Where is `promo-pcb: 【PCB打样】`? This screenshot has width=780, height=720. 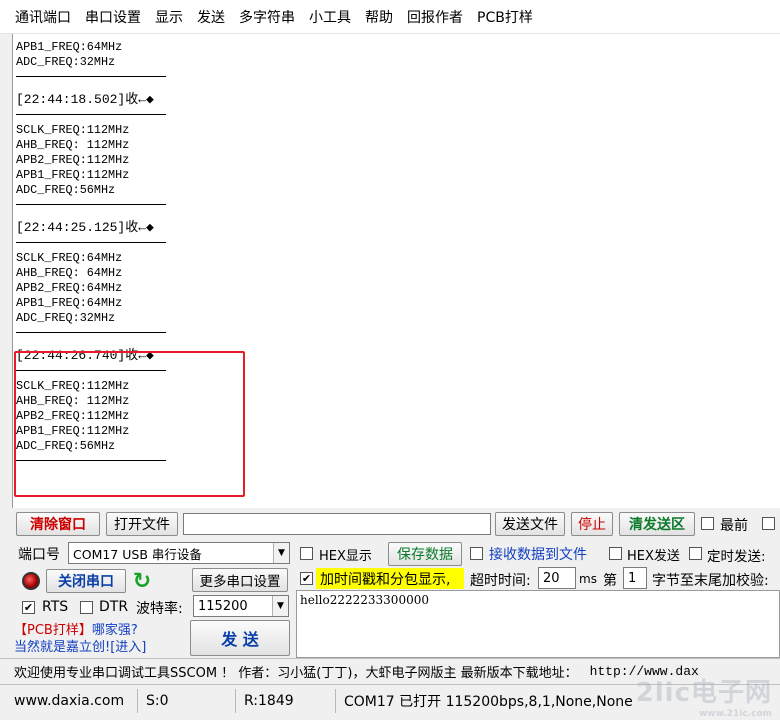 promo-pcb: 【PCB打样】 is located at coordinates (53, 630).